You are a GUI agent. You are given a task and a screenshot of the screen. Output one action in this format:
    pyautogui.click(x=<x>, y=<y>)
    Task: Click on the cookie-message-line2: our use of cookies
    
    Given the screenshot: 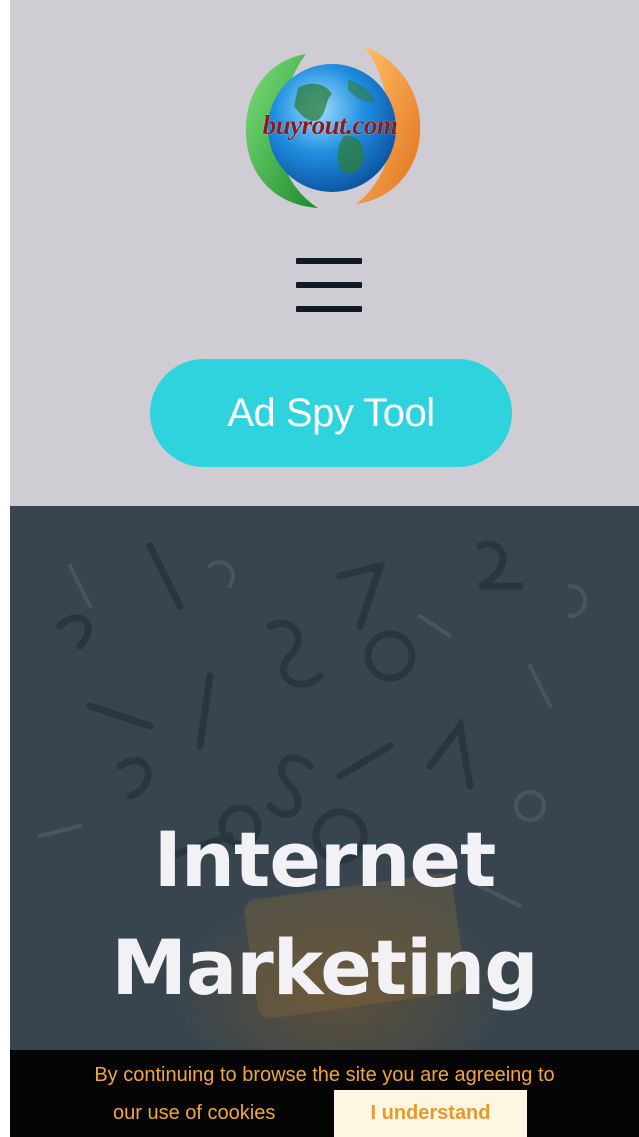 What is the action you would take?
    pyautogui.click(x=194, y=1113)
    